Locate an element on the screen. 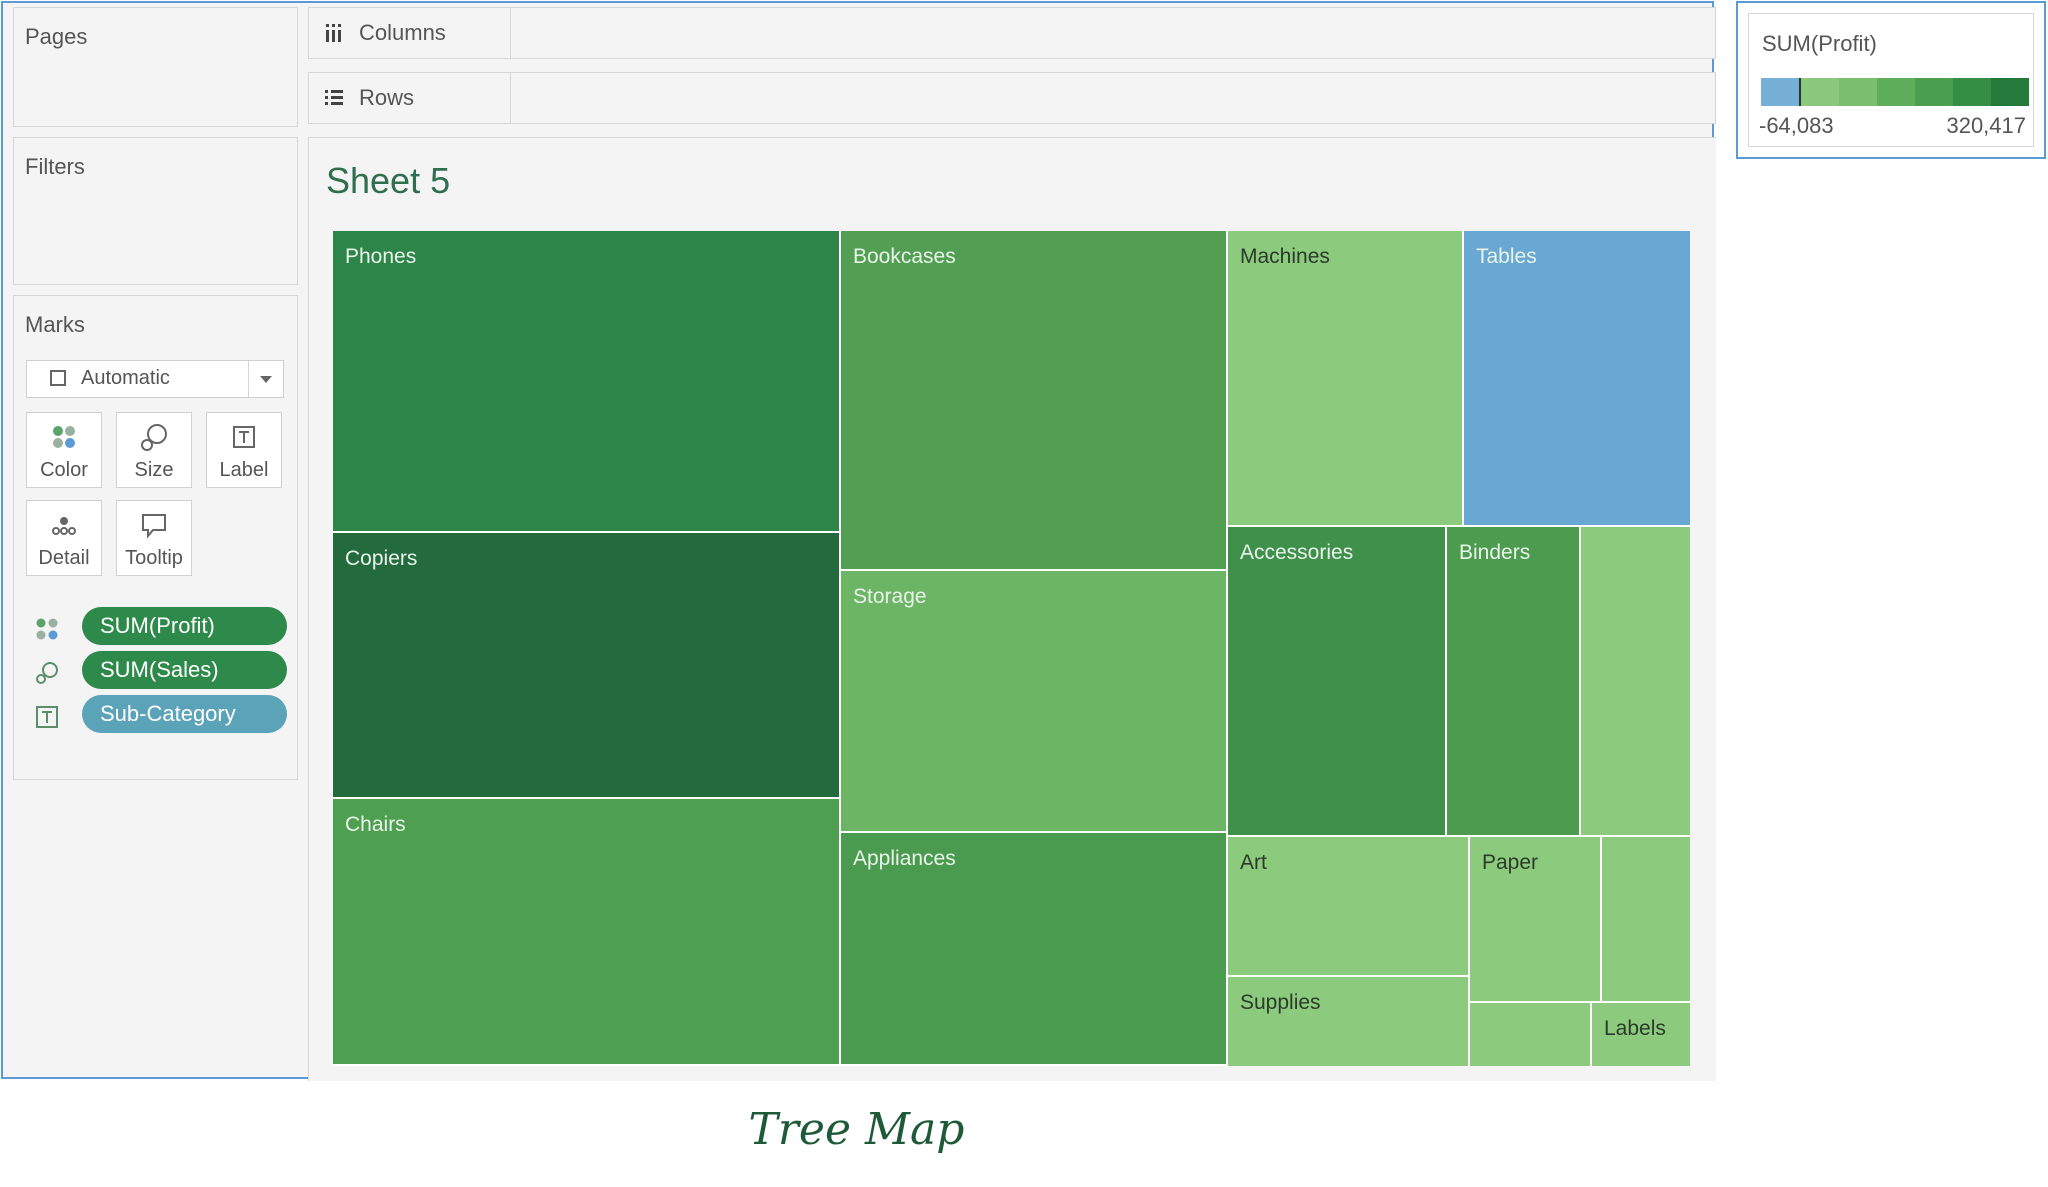  mark-type-label: Automatic is located at coordinates (125, 378).